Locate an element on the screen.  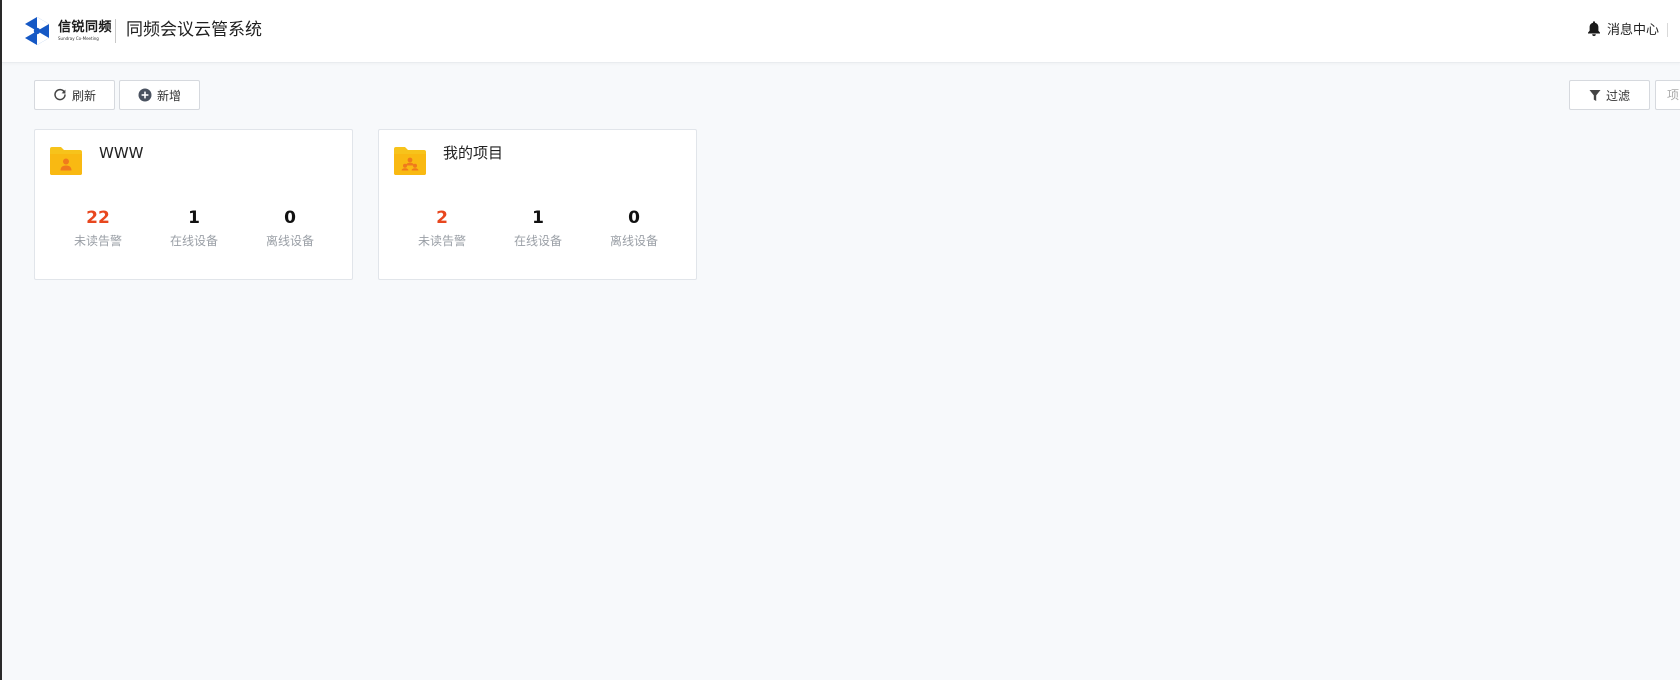
project-select-partial: 项 is located at coordinates (1667, 95).